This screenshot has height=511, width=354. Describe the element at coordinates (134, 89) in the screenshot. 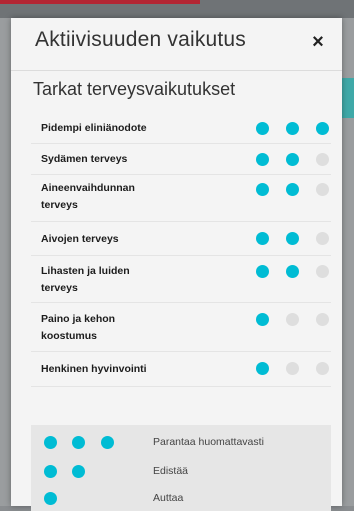

I see `section-title: Tarkat terveysvaikutukset` at that location.